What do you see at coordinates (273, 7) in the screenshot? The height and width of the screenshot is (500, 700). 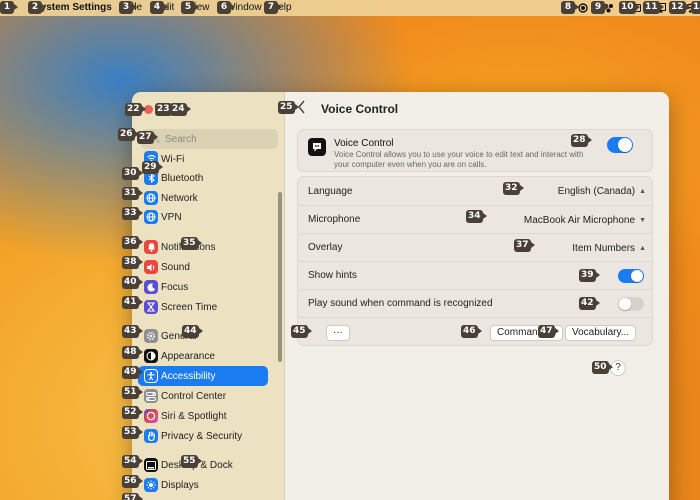 I see `badge: 7` at bounding box center [273, 7].